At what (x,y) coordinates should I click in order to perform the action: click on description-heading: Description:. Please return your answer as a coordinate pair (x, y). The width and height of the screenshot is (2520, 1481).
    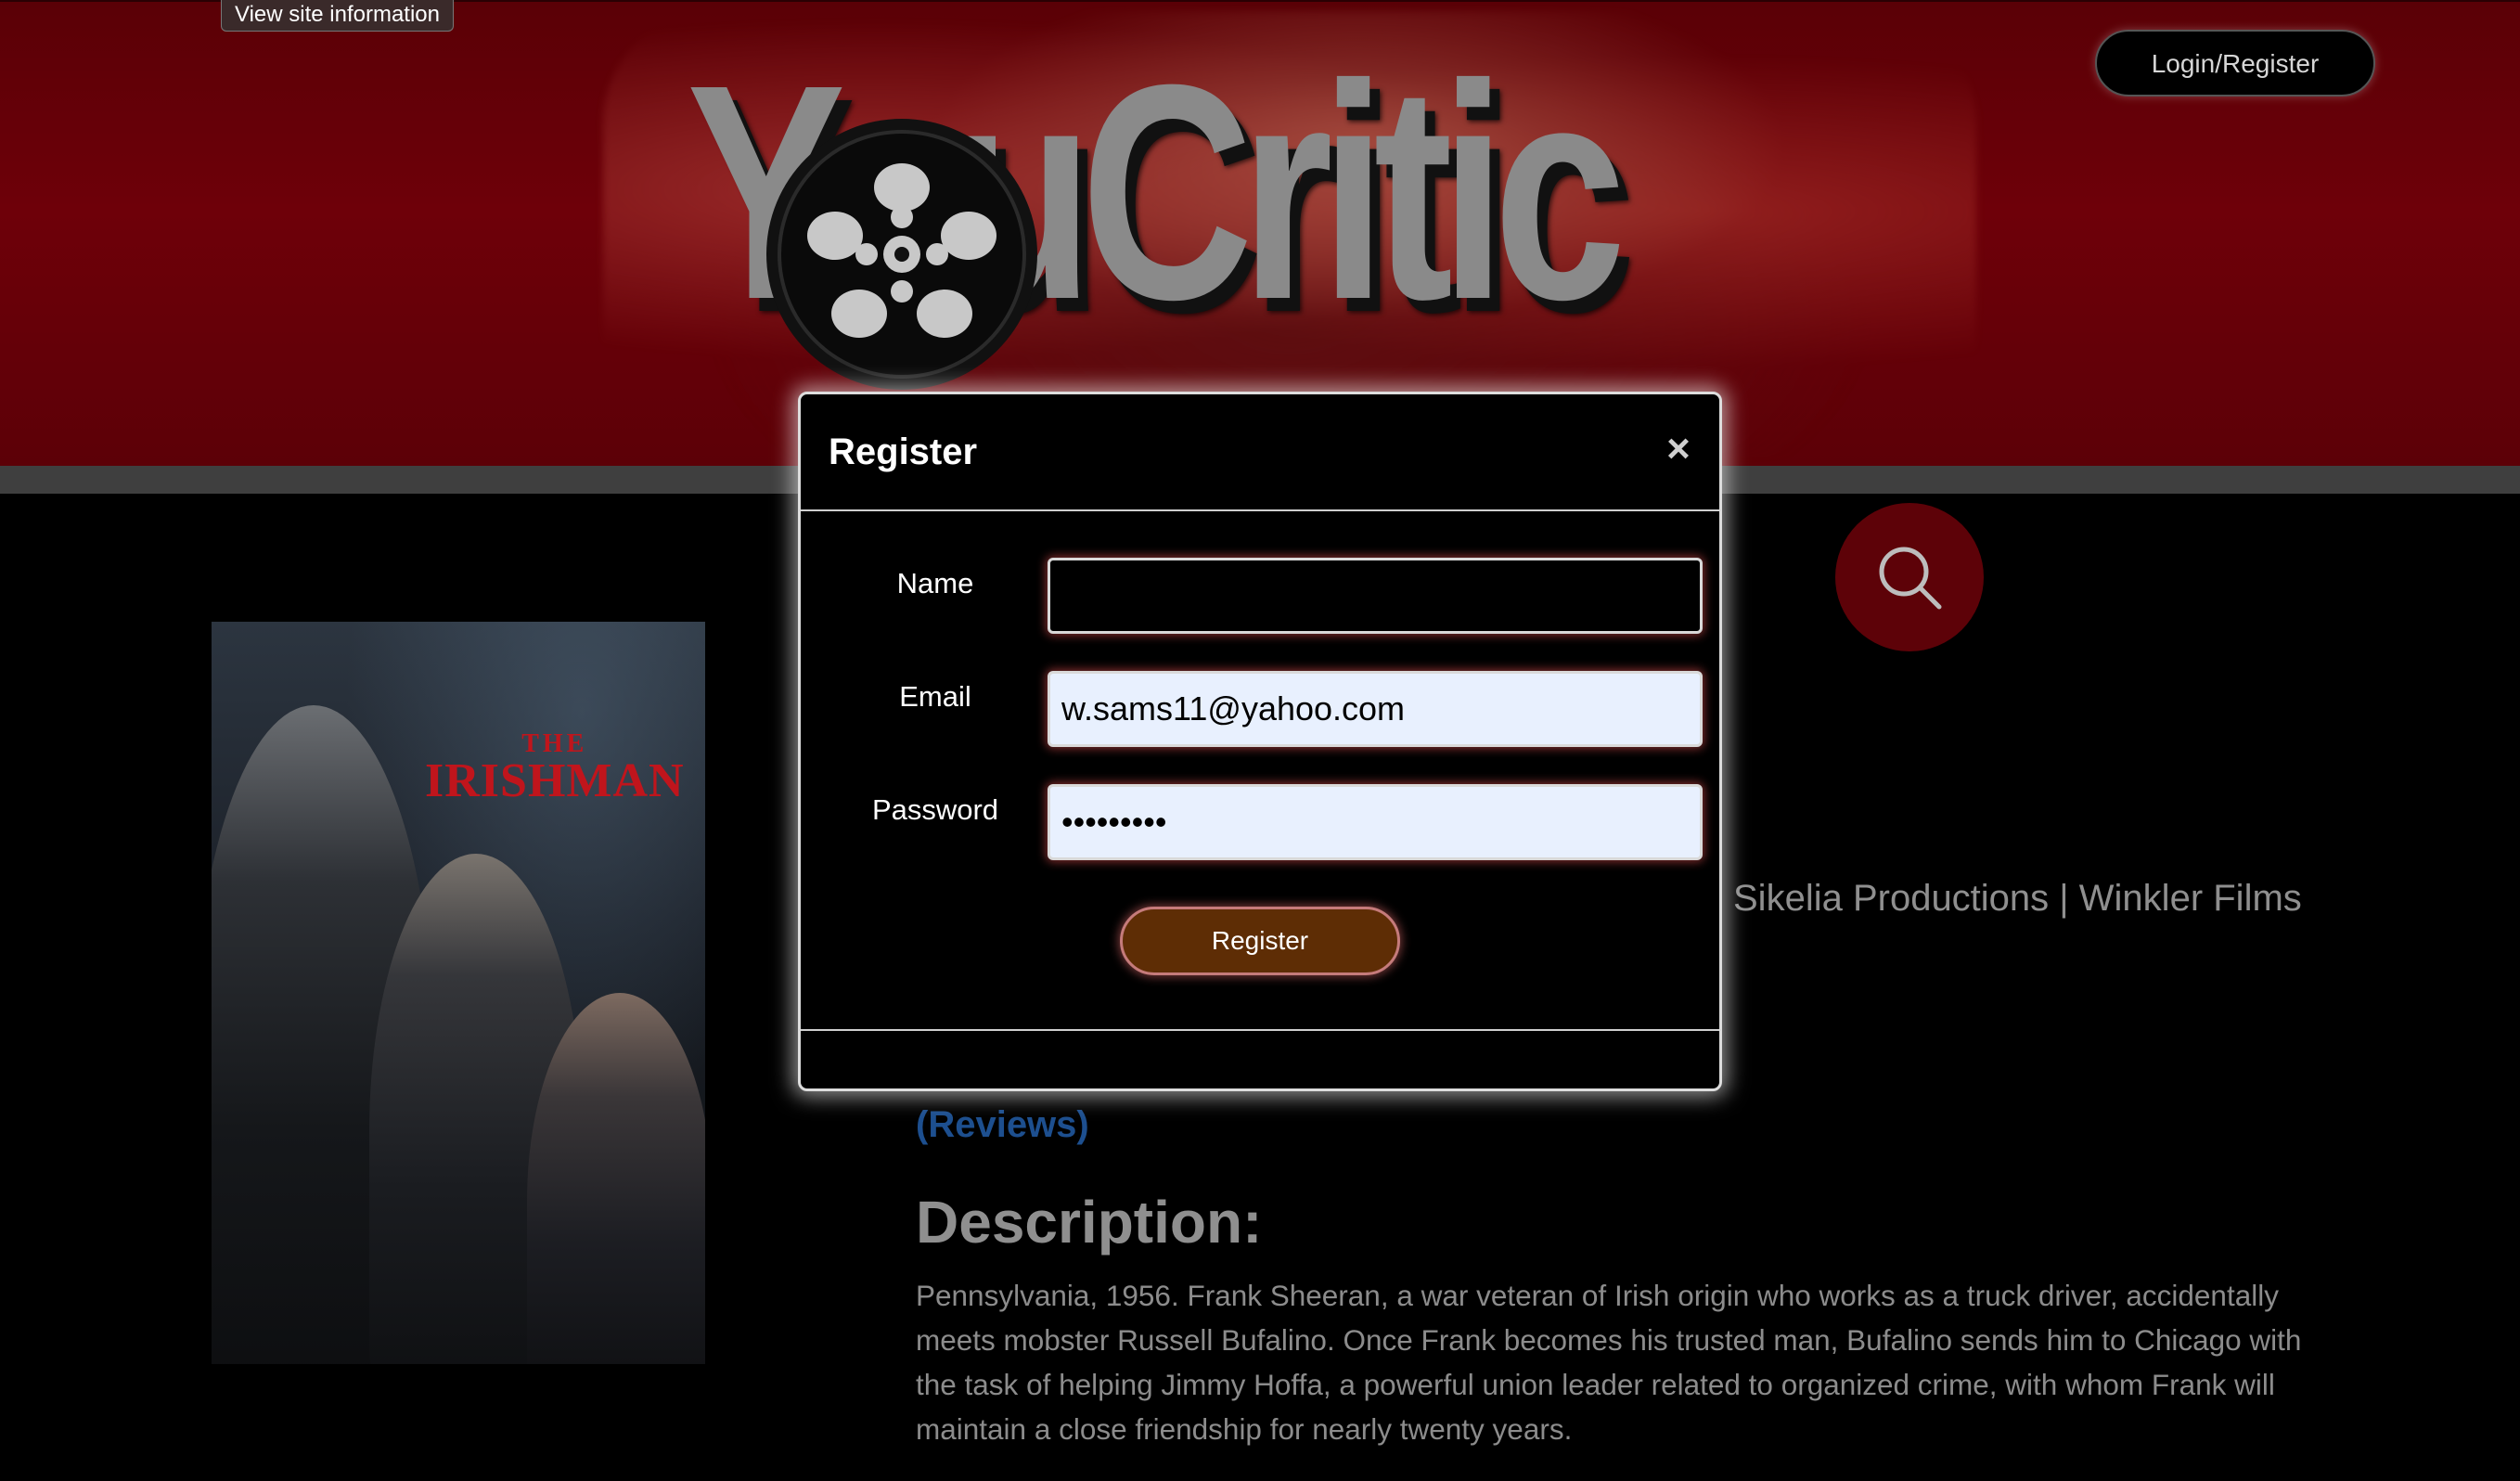
    Looking at the image, I should click on (1089, 1222).